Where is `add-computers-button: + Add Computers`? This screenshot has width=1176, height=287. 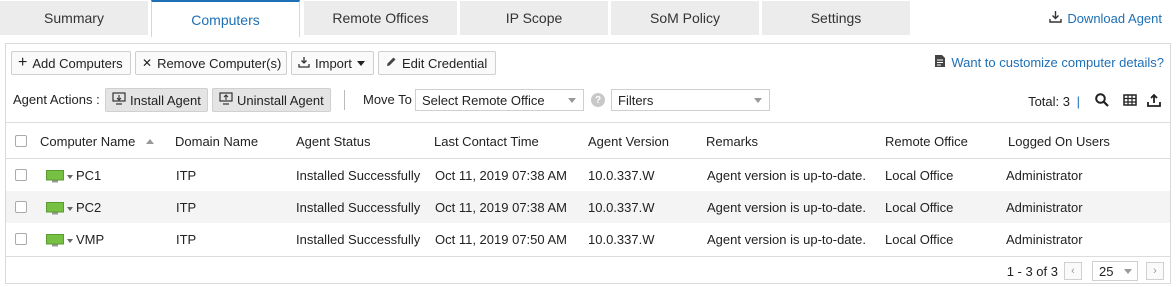
add-computers-button: + Add Computers is located at coordinates (71, 63).